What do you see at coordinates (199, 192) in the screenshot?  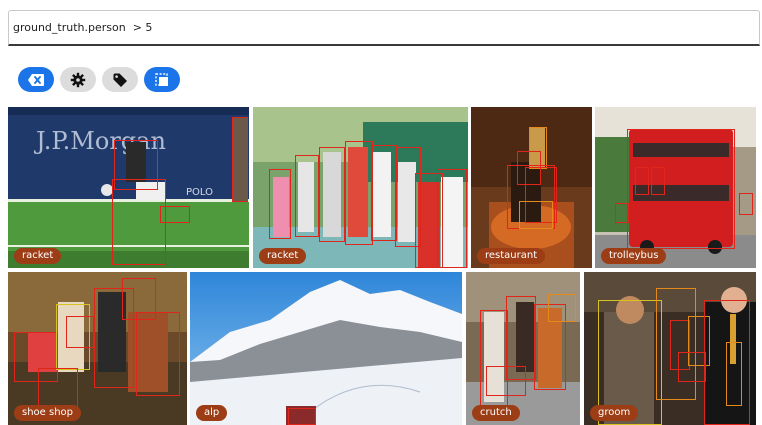 I see `polo-text: POLO` at bounding box center [199, 192].